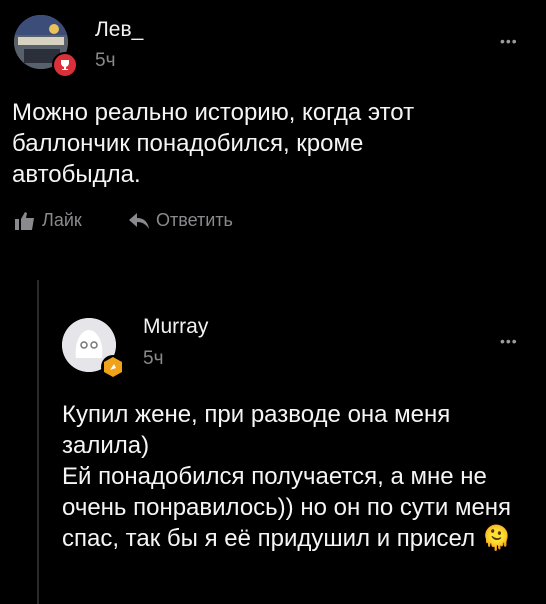 This screenshot has height=604, width=546. I want to click on reply-time: 5ч, so click(153, 358).